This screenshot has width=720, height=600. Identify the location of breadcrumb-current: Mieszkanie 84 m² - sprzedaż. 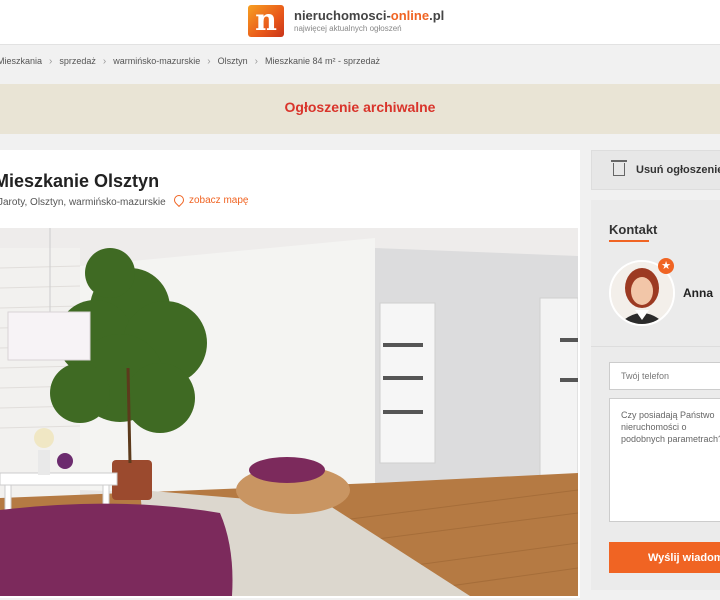
(322, 61).